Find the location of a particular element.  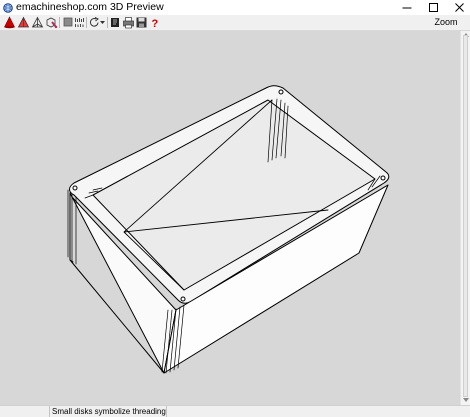

dark-square-icon is located at coordinates (115, 22).